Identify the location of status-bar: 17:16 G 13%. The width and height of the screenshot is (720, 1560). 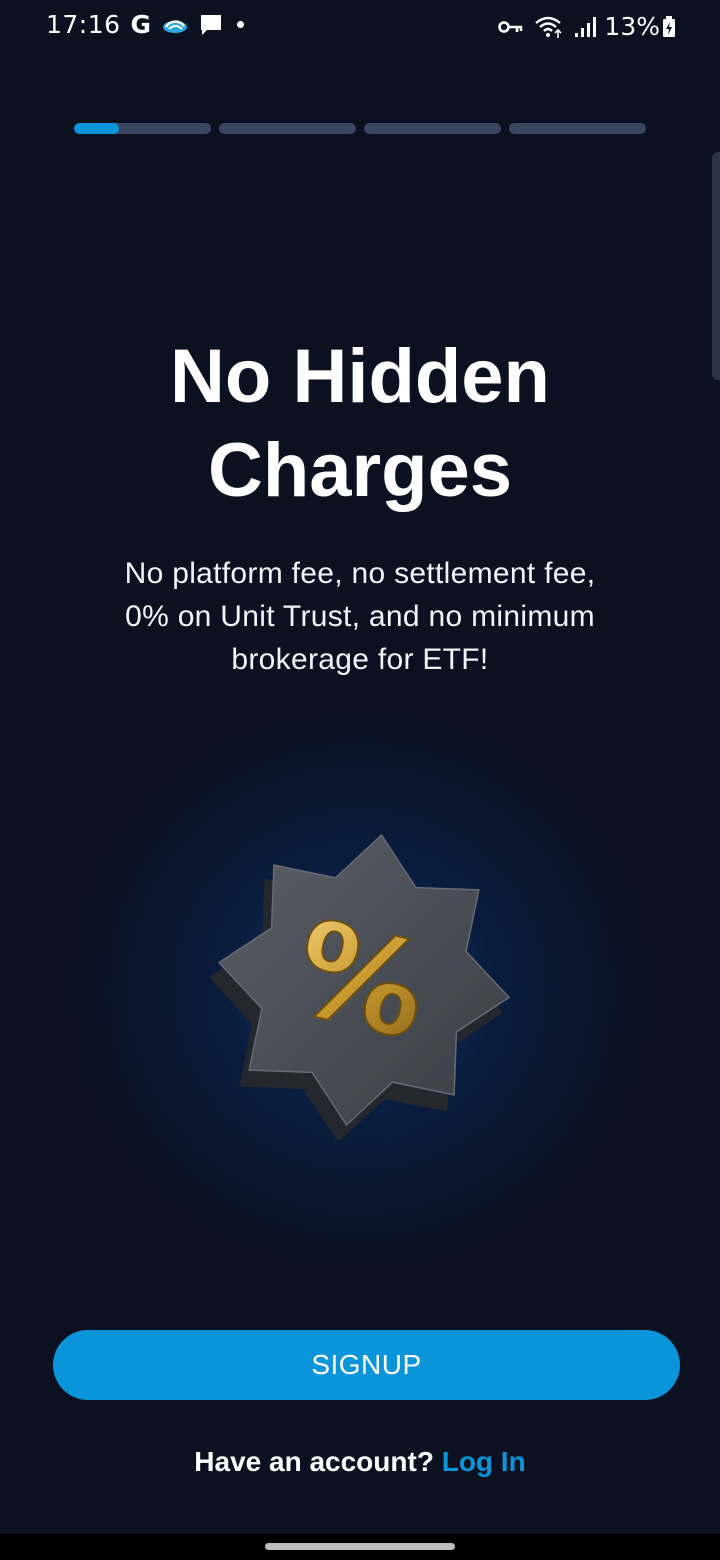
(360, 26).